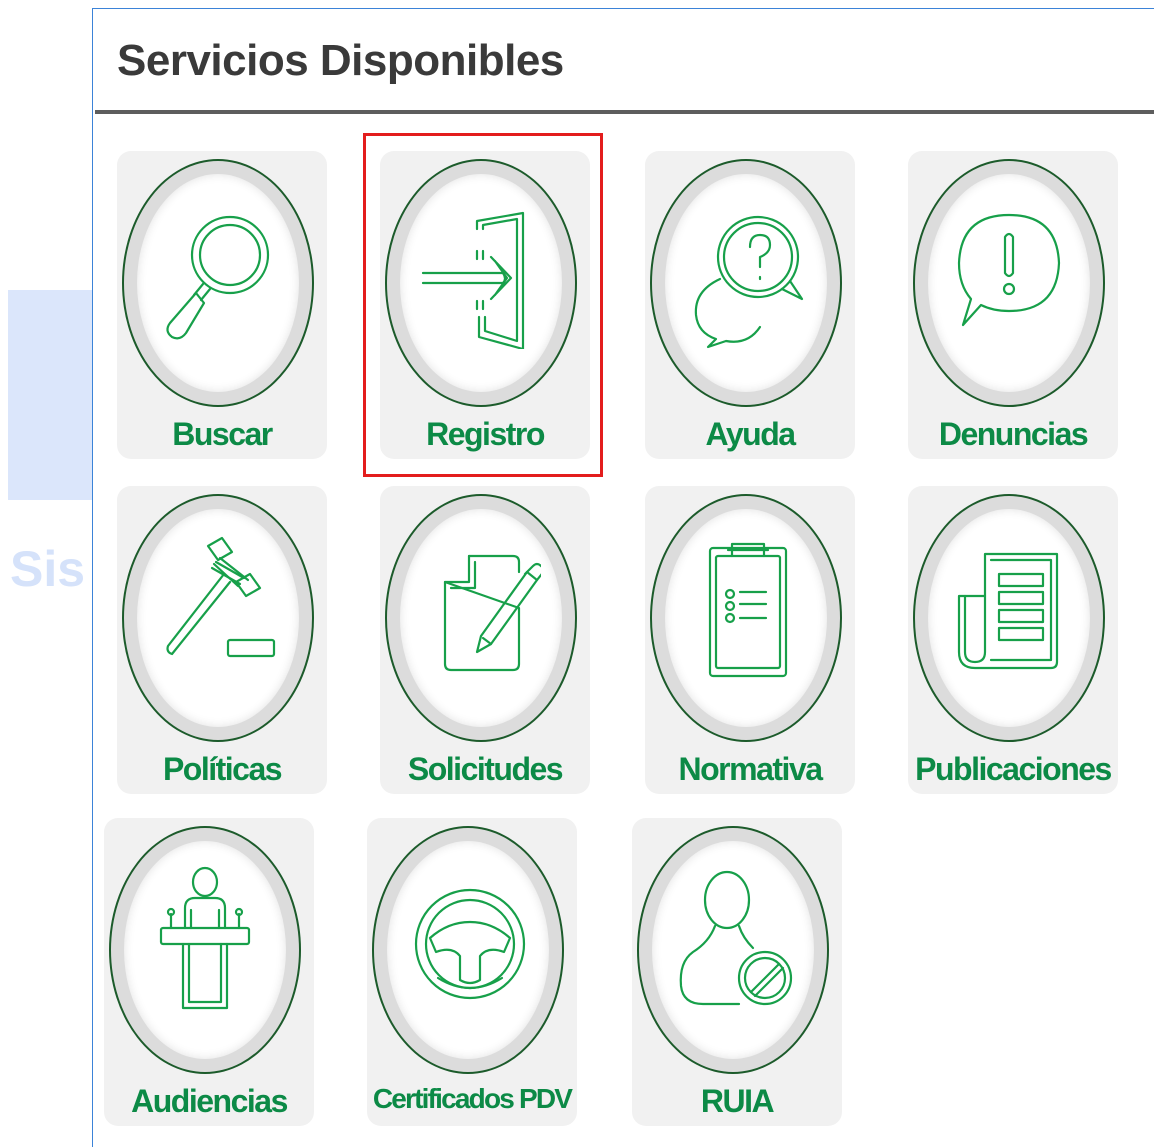 This screenshot has height=1147, width=1154. What do you see at coordinates (222, 769) in the screenshot?
I see `service-label: Políticas` at bounding box center [222, 769].